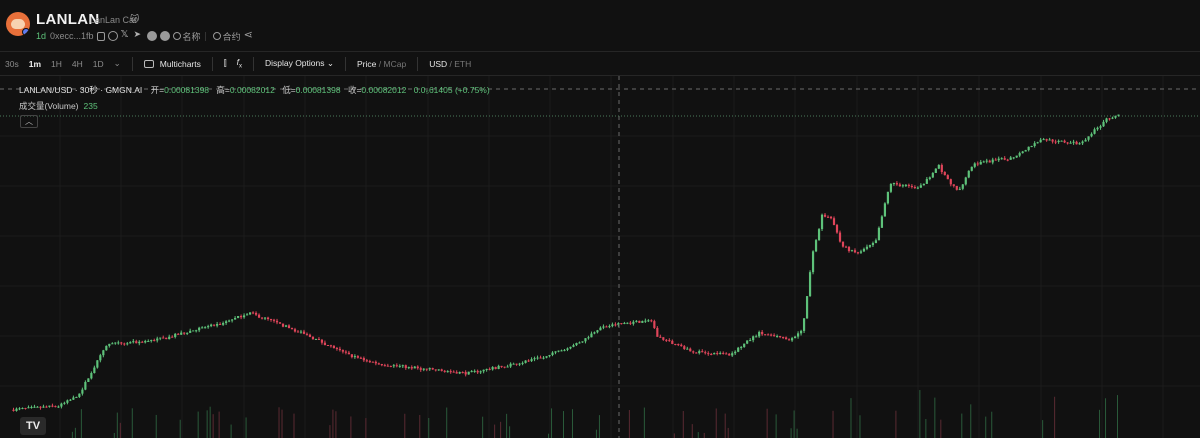 The height and width of the screenshot is (438, 1200). What do you see at coordinates (462, 64) in the screenshot?
I see `eth-toggle: ETH` at bounding box center [462, 64].